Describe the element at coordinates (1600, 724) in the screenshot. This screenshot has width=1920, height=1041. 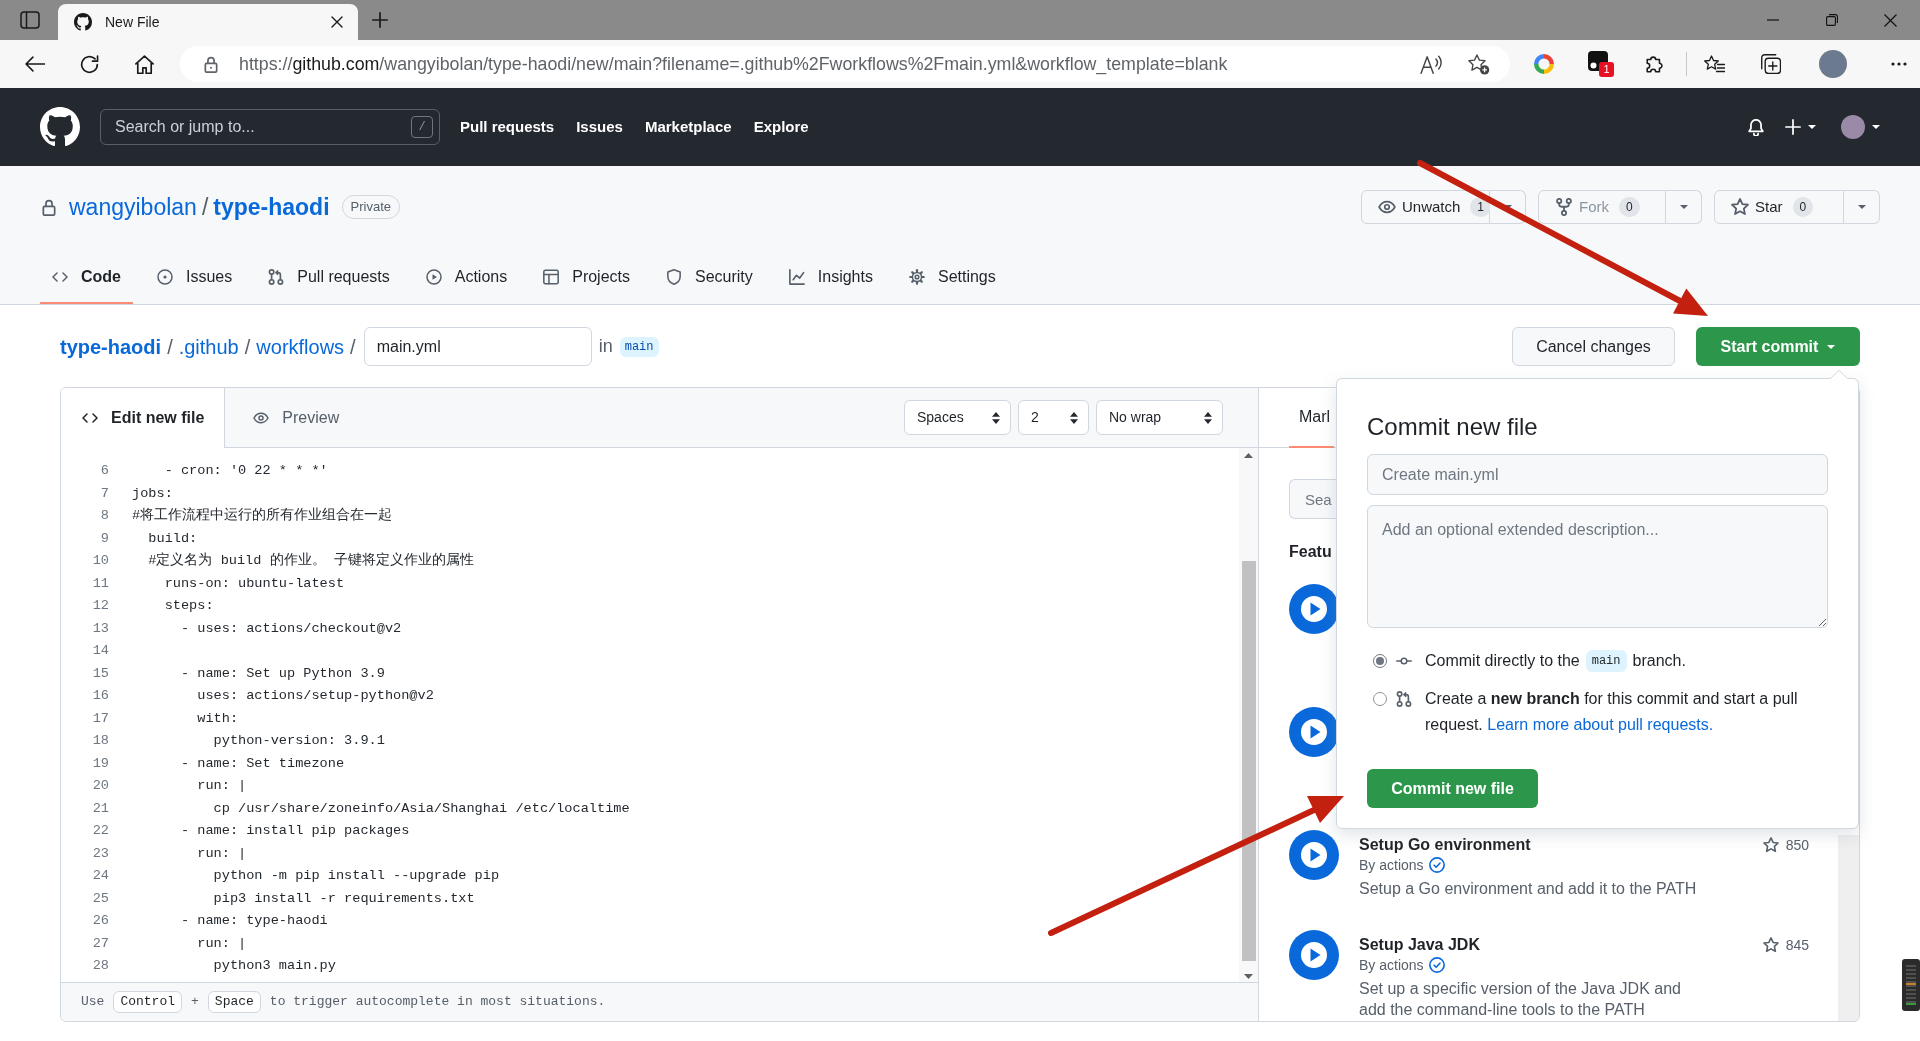
I see `help-link: Learn more about pull requests.` at that location.